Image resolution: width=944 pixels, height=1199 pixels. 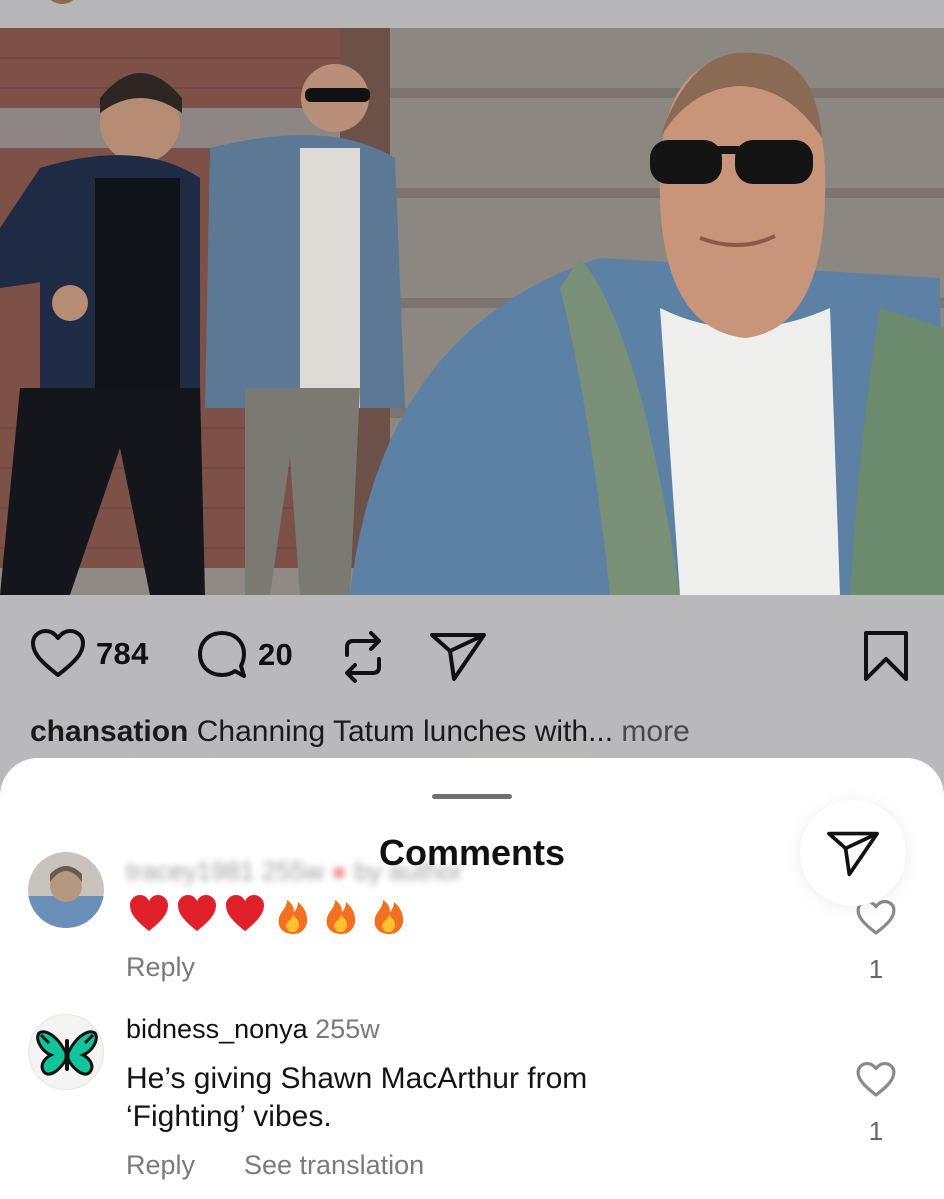 I want to click on speech-bubble-icon, so click(x=222, y=655).